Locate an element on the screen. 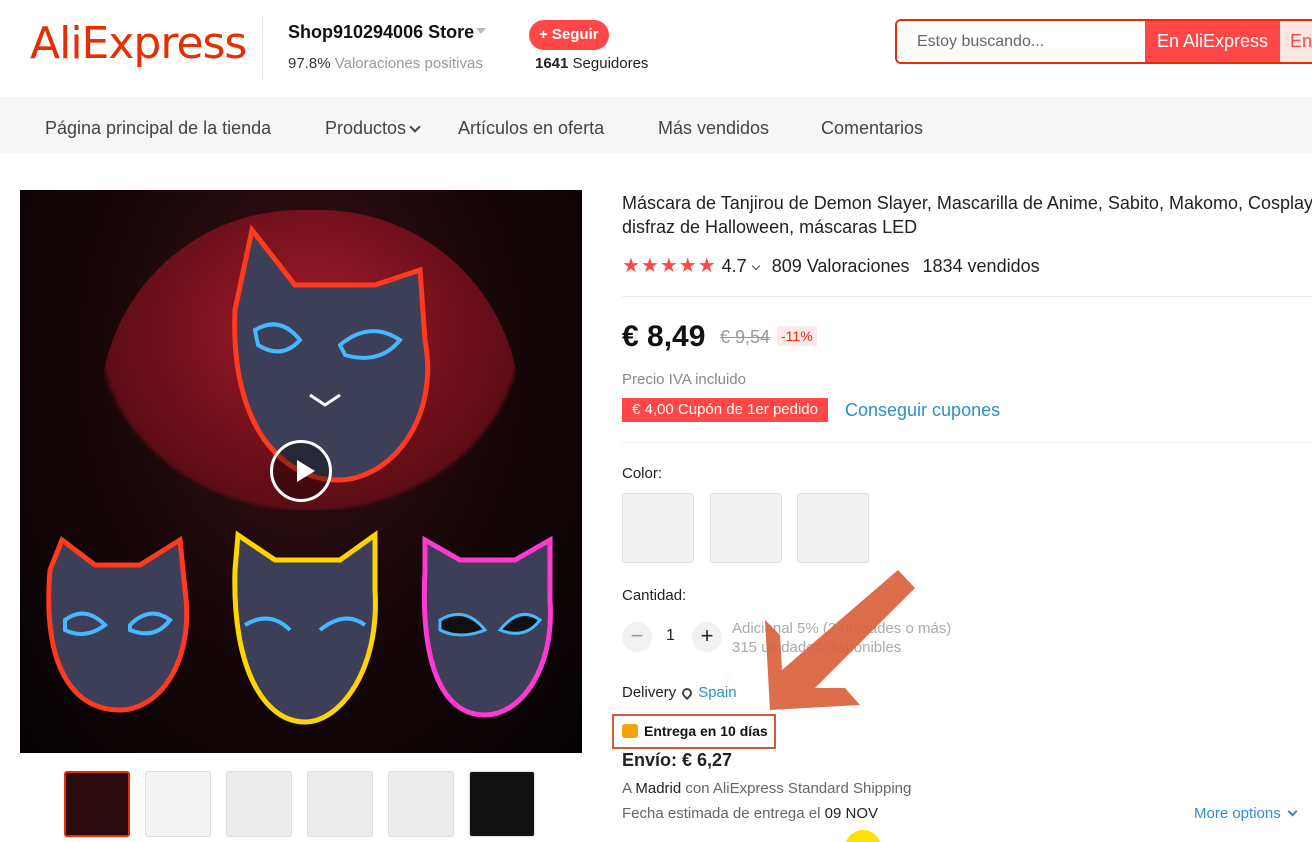 The width and height of the screenshot is (1312, 842). fast-delivery-icon is located at coordinates (630, 731).